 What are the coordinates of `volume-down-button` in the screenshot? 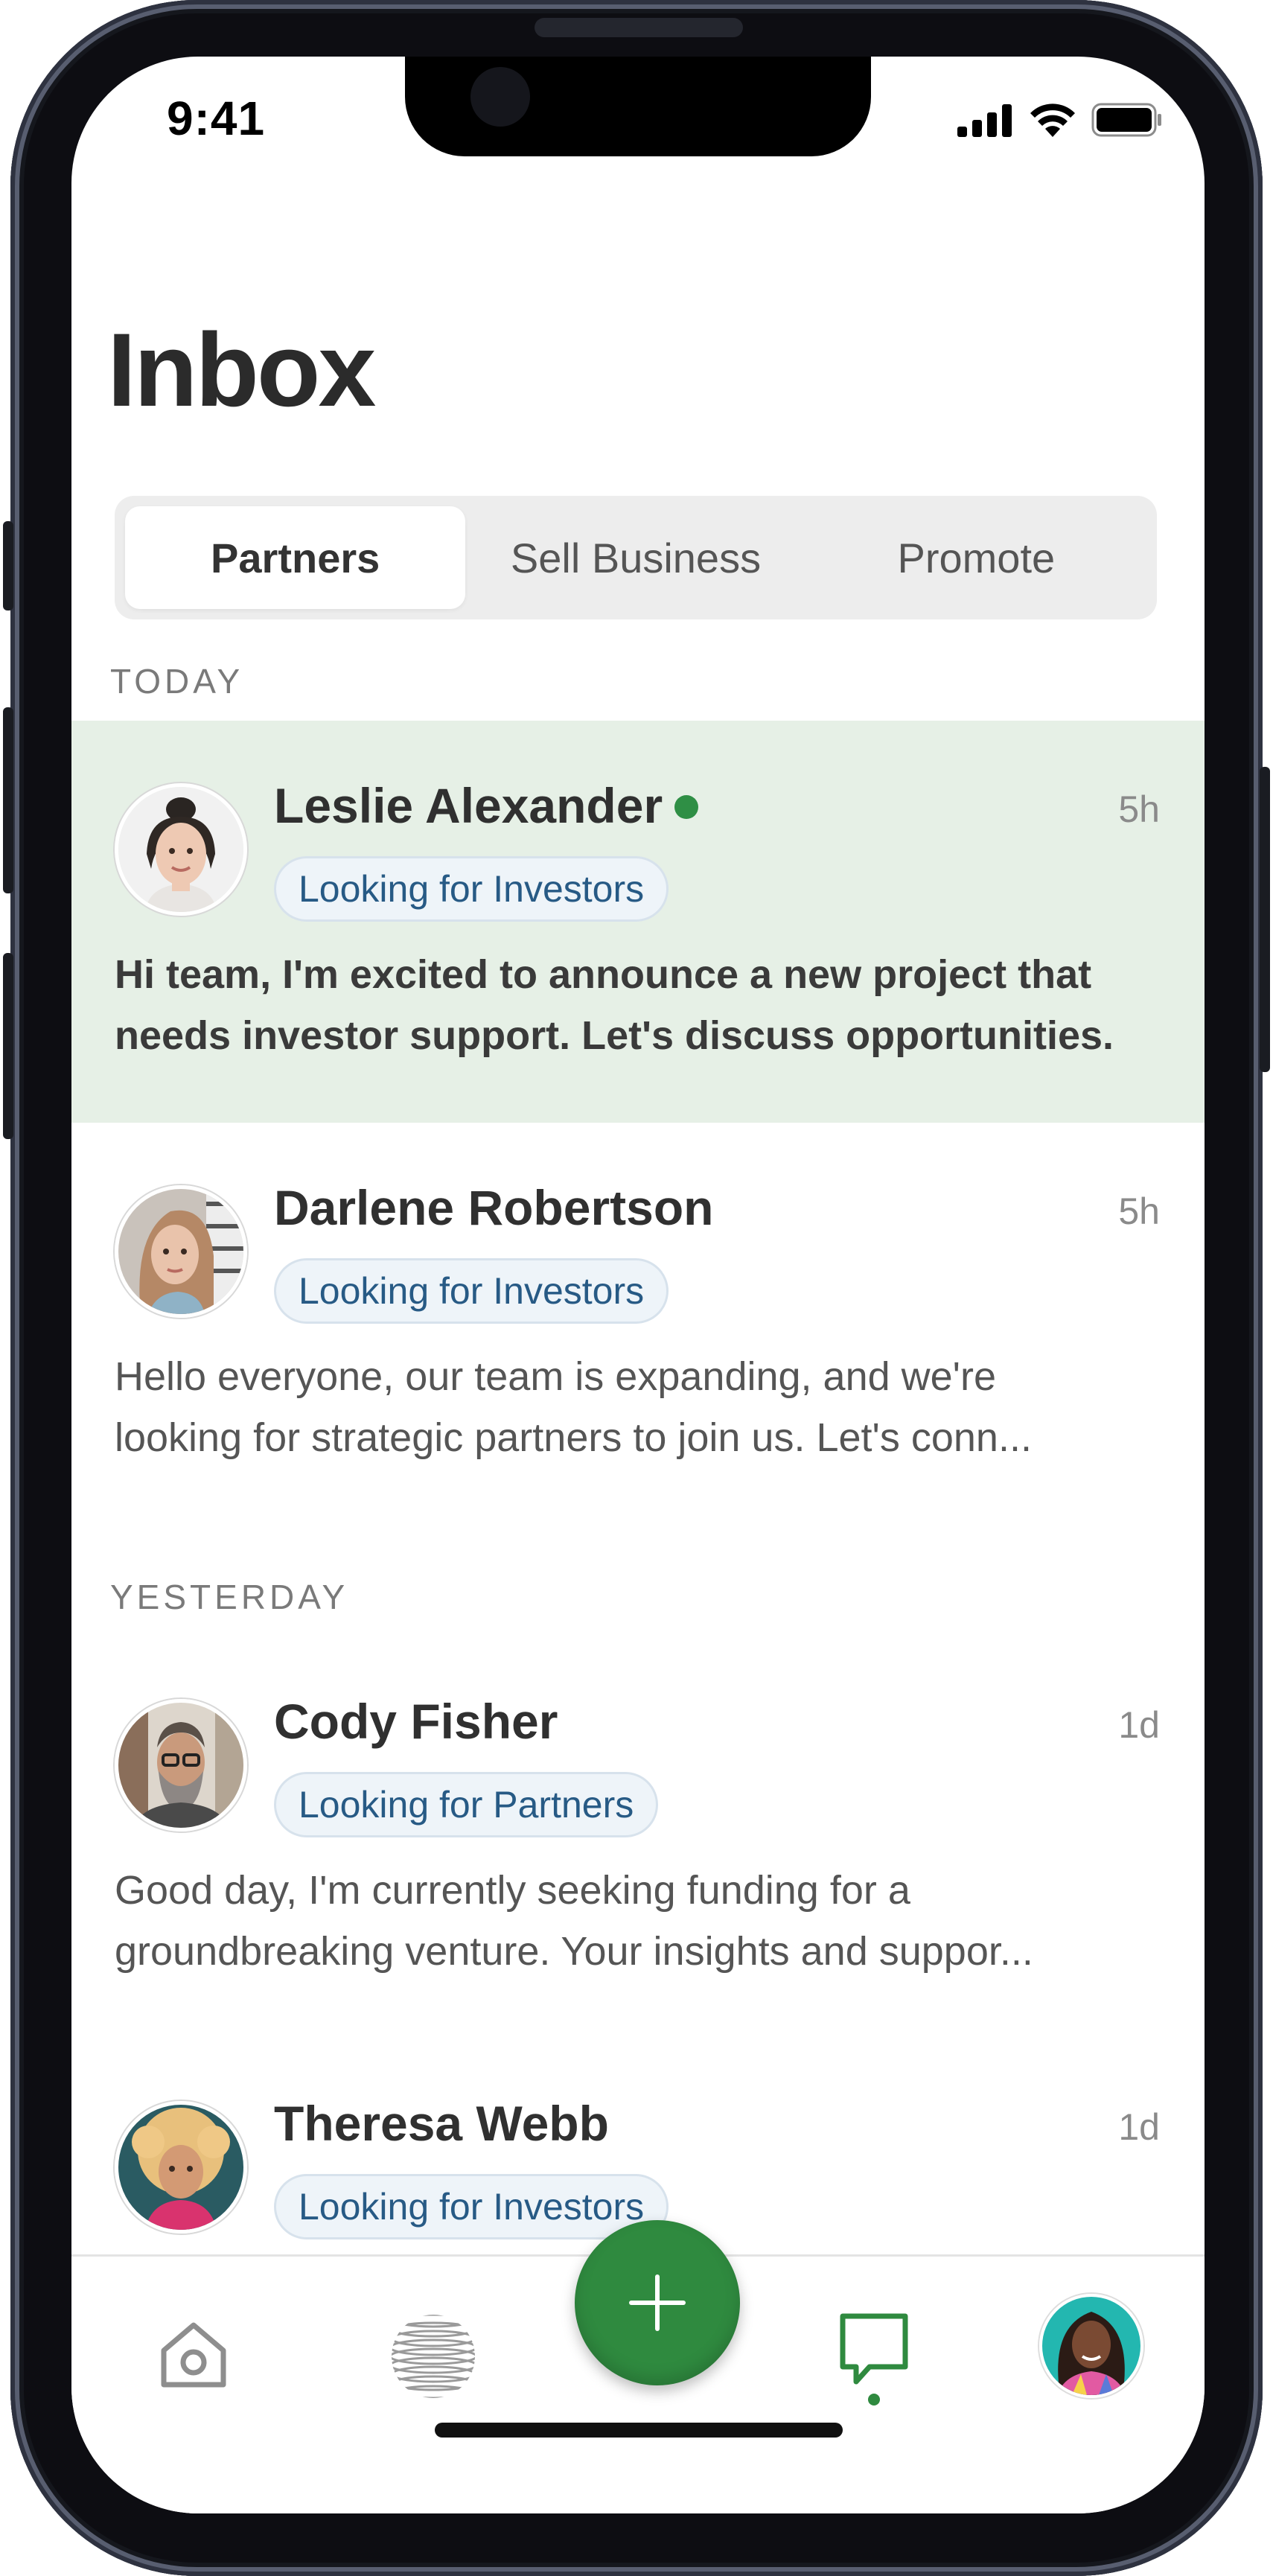 It's located at (8, 1046).